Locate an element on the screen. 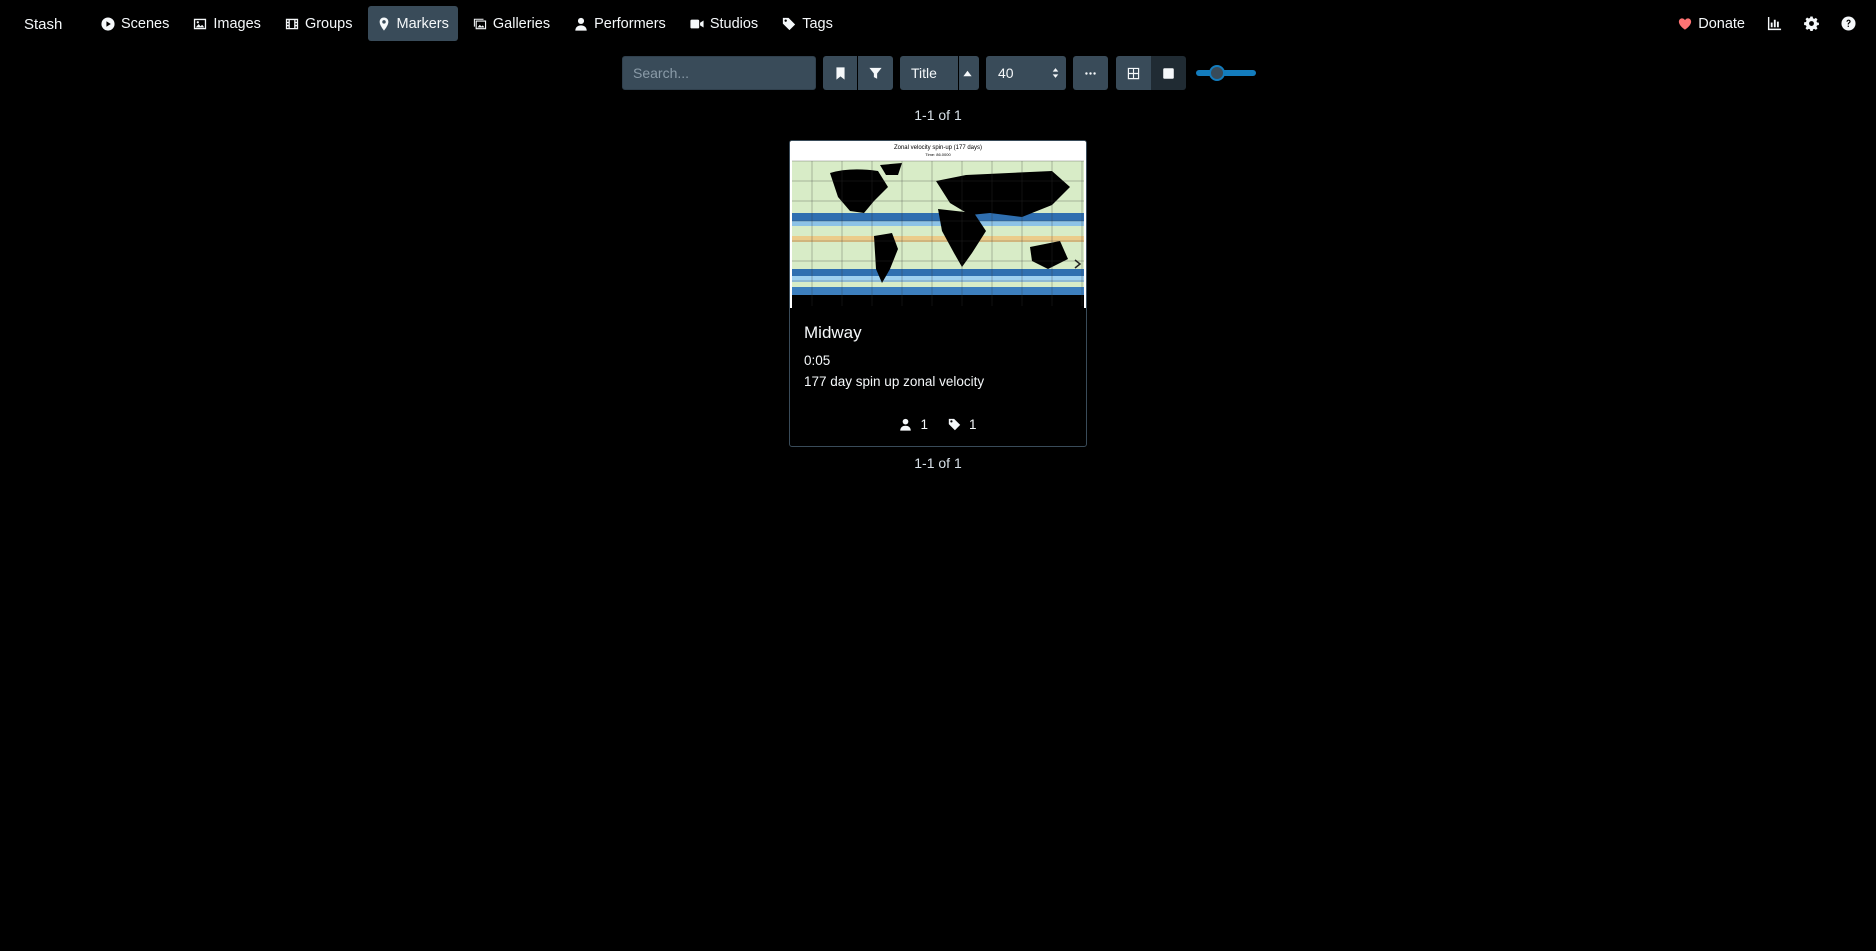 This screenshot has height=951, width=1876. nav-right: Donate is located at coordinates (1767, 23).